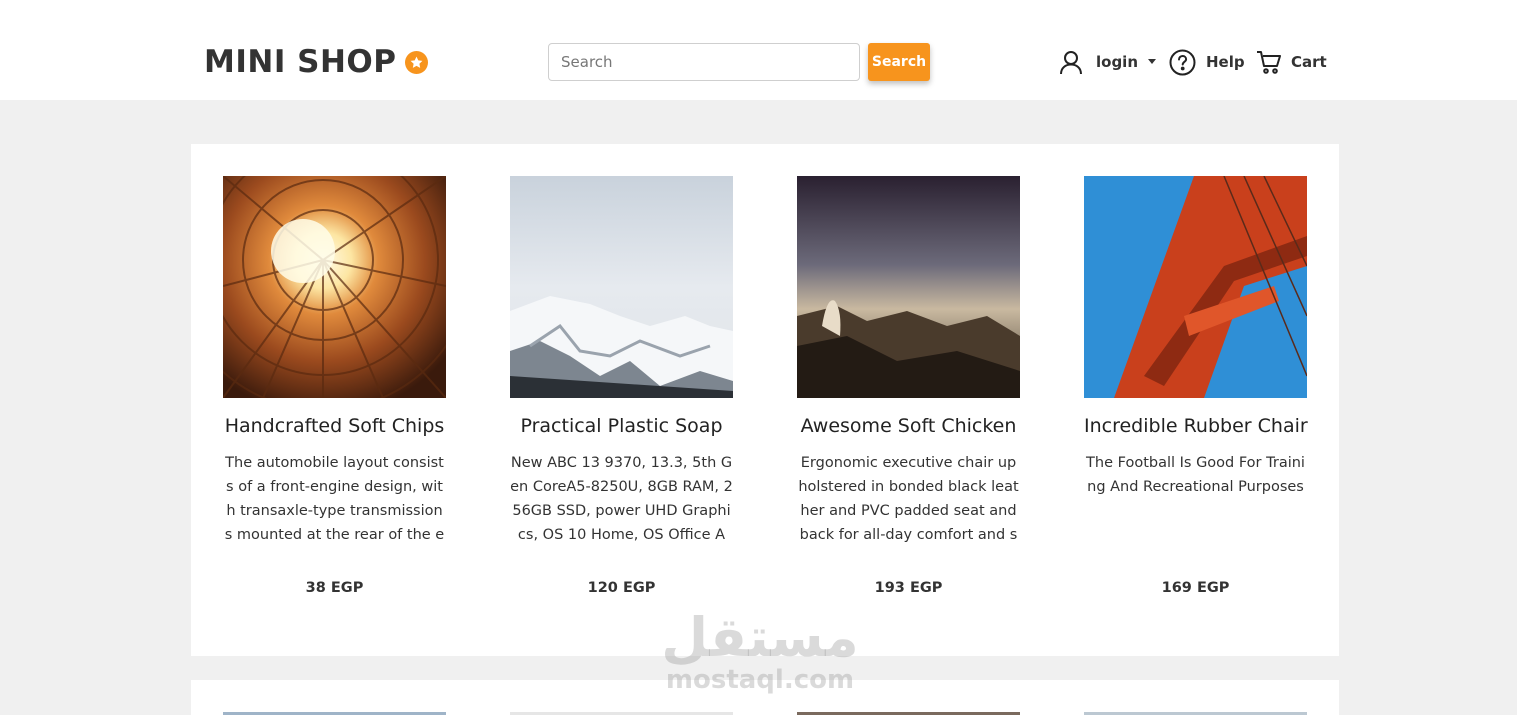 The image size is (1517, 715). I want to click on brand-logo: MINI SHOP, so click(316, 62).